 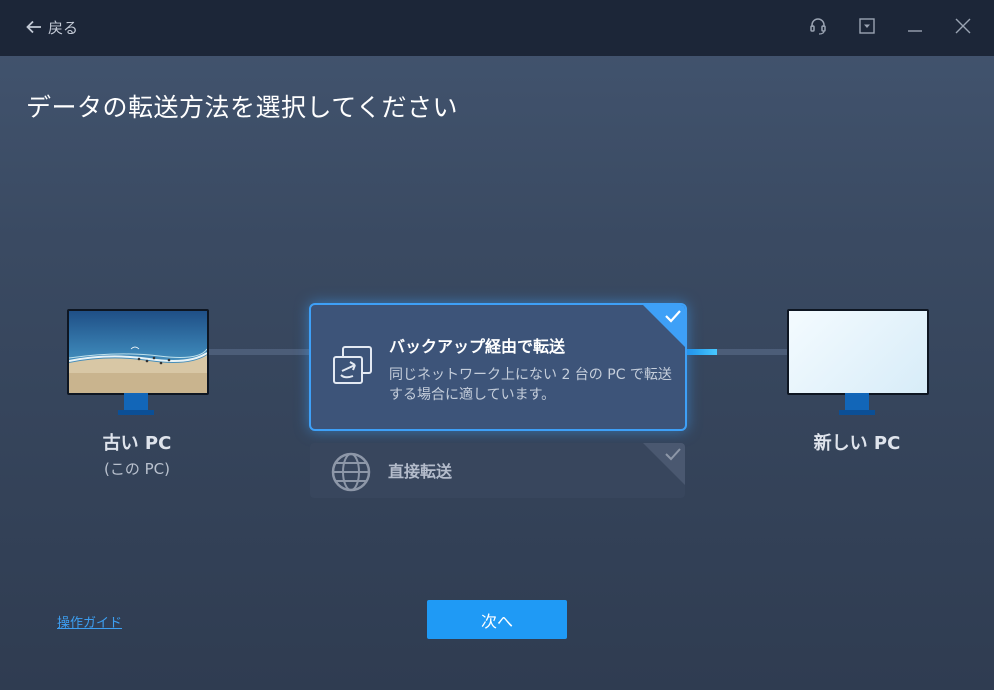 I want to click on headset-icon, so click(x=818, y=26).